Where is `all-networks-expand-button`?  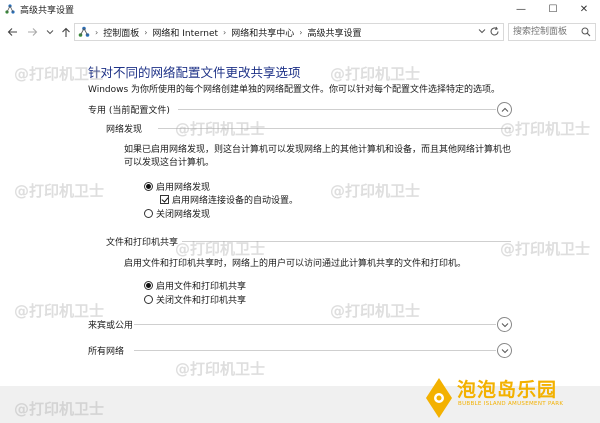 all-networks-expand-button is located at coordinates (504, 350).